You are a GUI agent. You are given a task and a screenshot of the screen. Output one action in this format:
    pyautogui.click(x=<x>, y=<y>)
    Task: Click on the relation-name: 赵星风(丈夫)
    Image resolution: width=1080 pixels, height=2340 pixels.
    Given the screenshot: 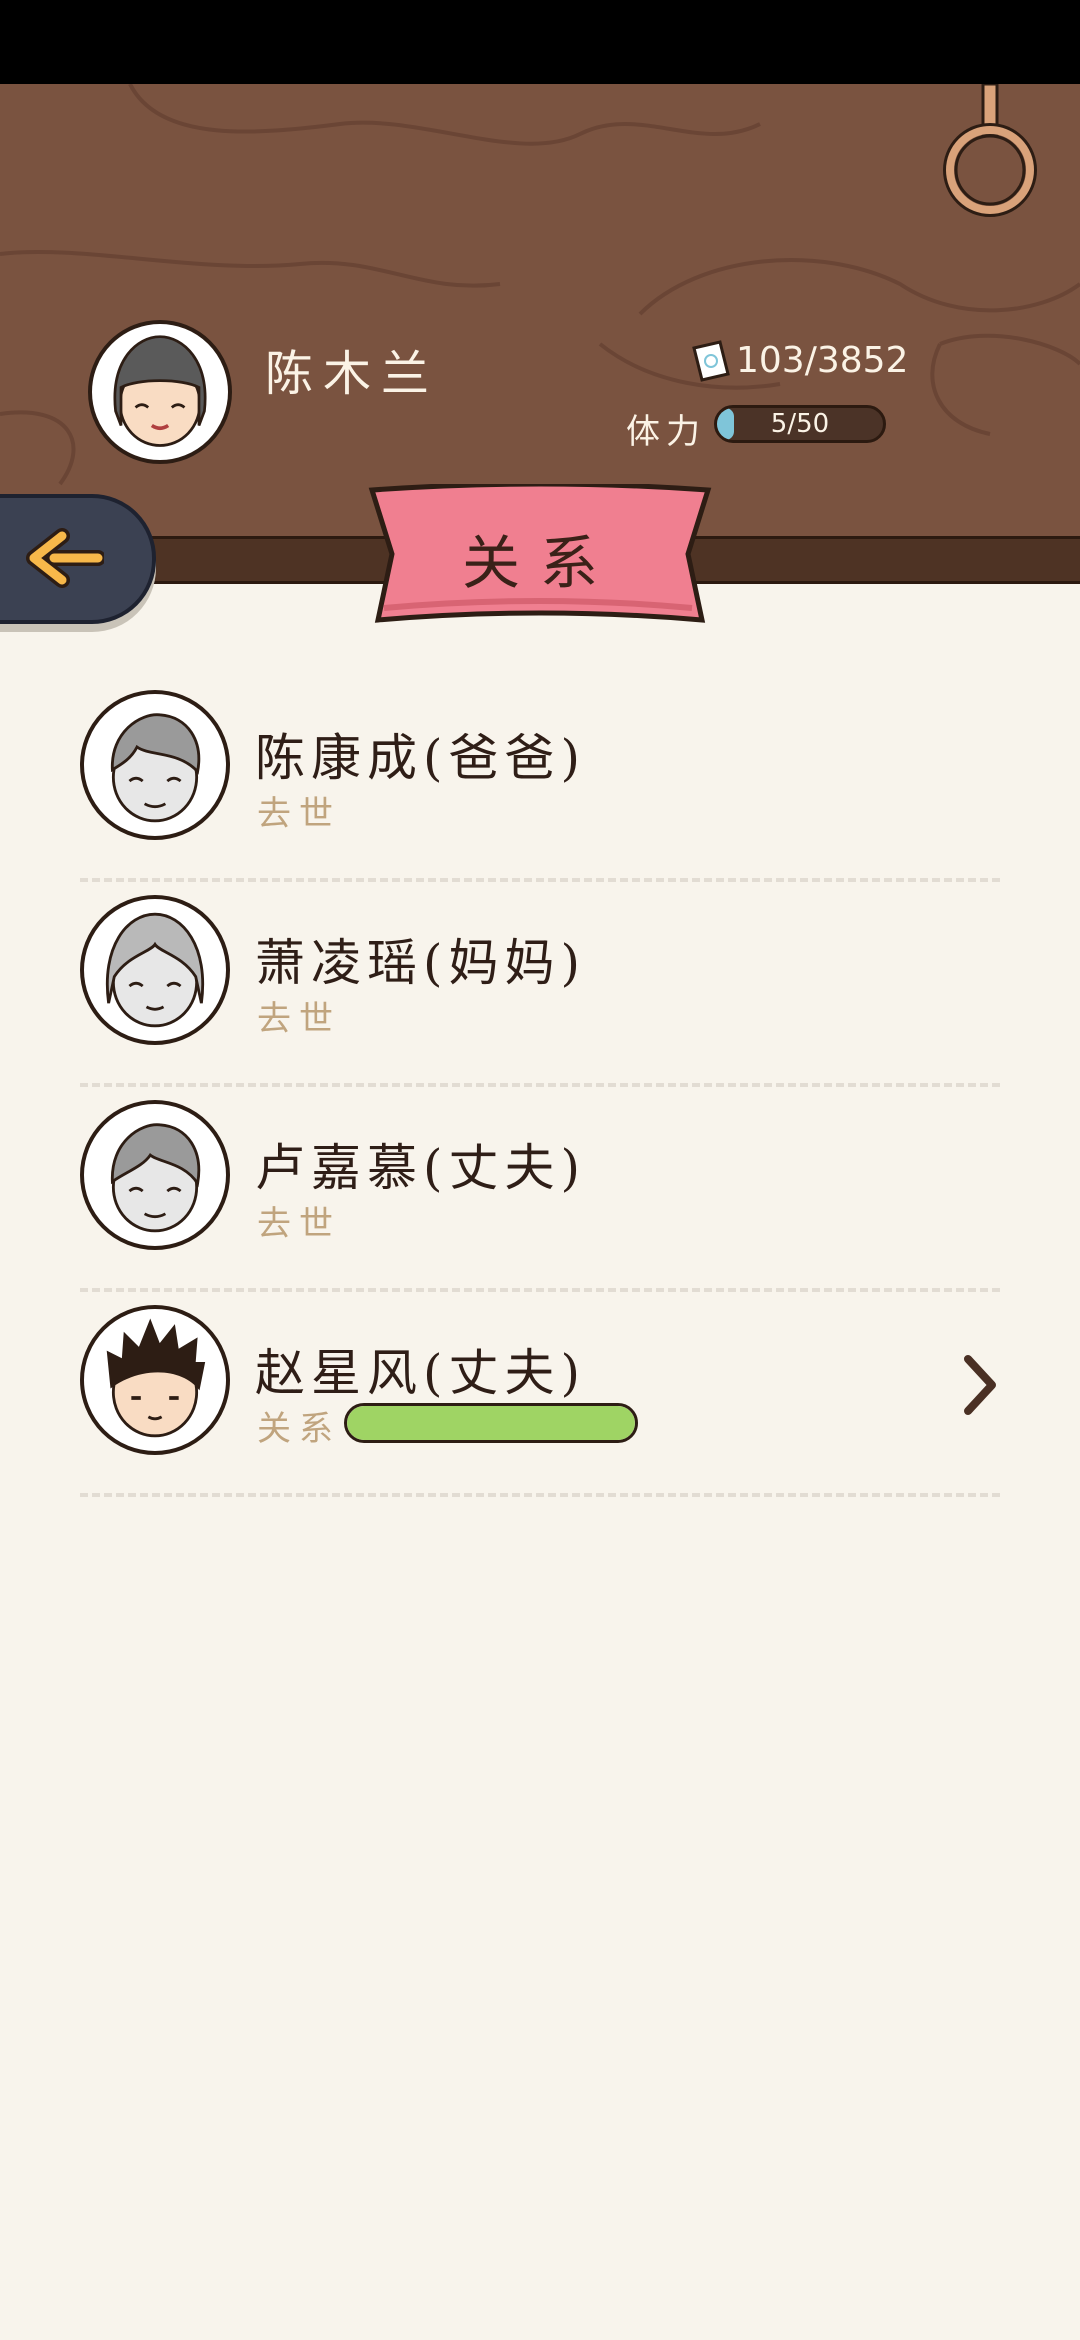 What is the action you would take?
    pyautogui.click(x=421, y=1373)
    